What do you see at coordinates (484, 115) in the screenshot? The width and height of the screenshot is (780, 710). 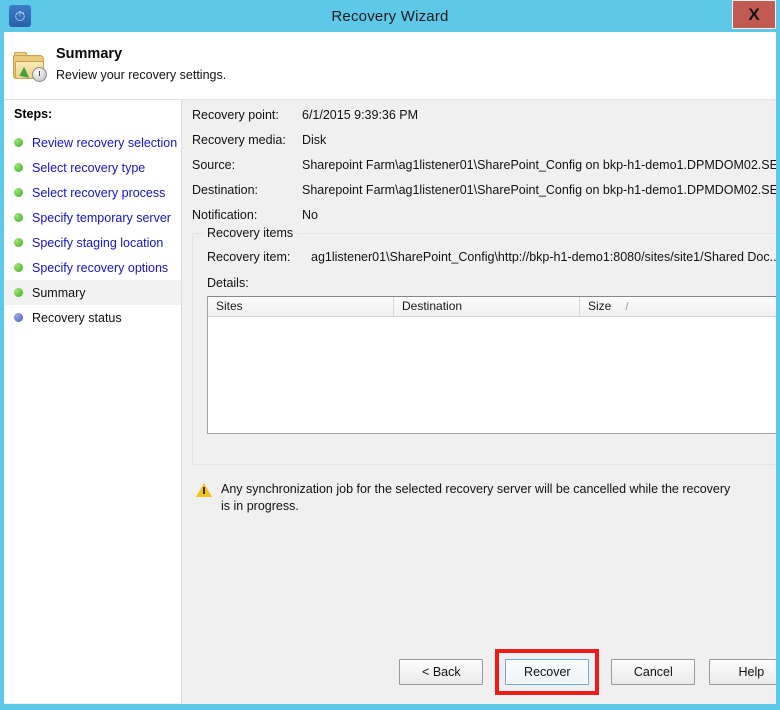 I see `summary-row-recovery-point: Recovery point: 6/1/2015 9:39:36 PM` at bounding box center [484, 115].